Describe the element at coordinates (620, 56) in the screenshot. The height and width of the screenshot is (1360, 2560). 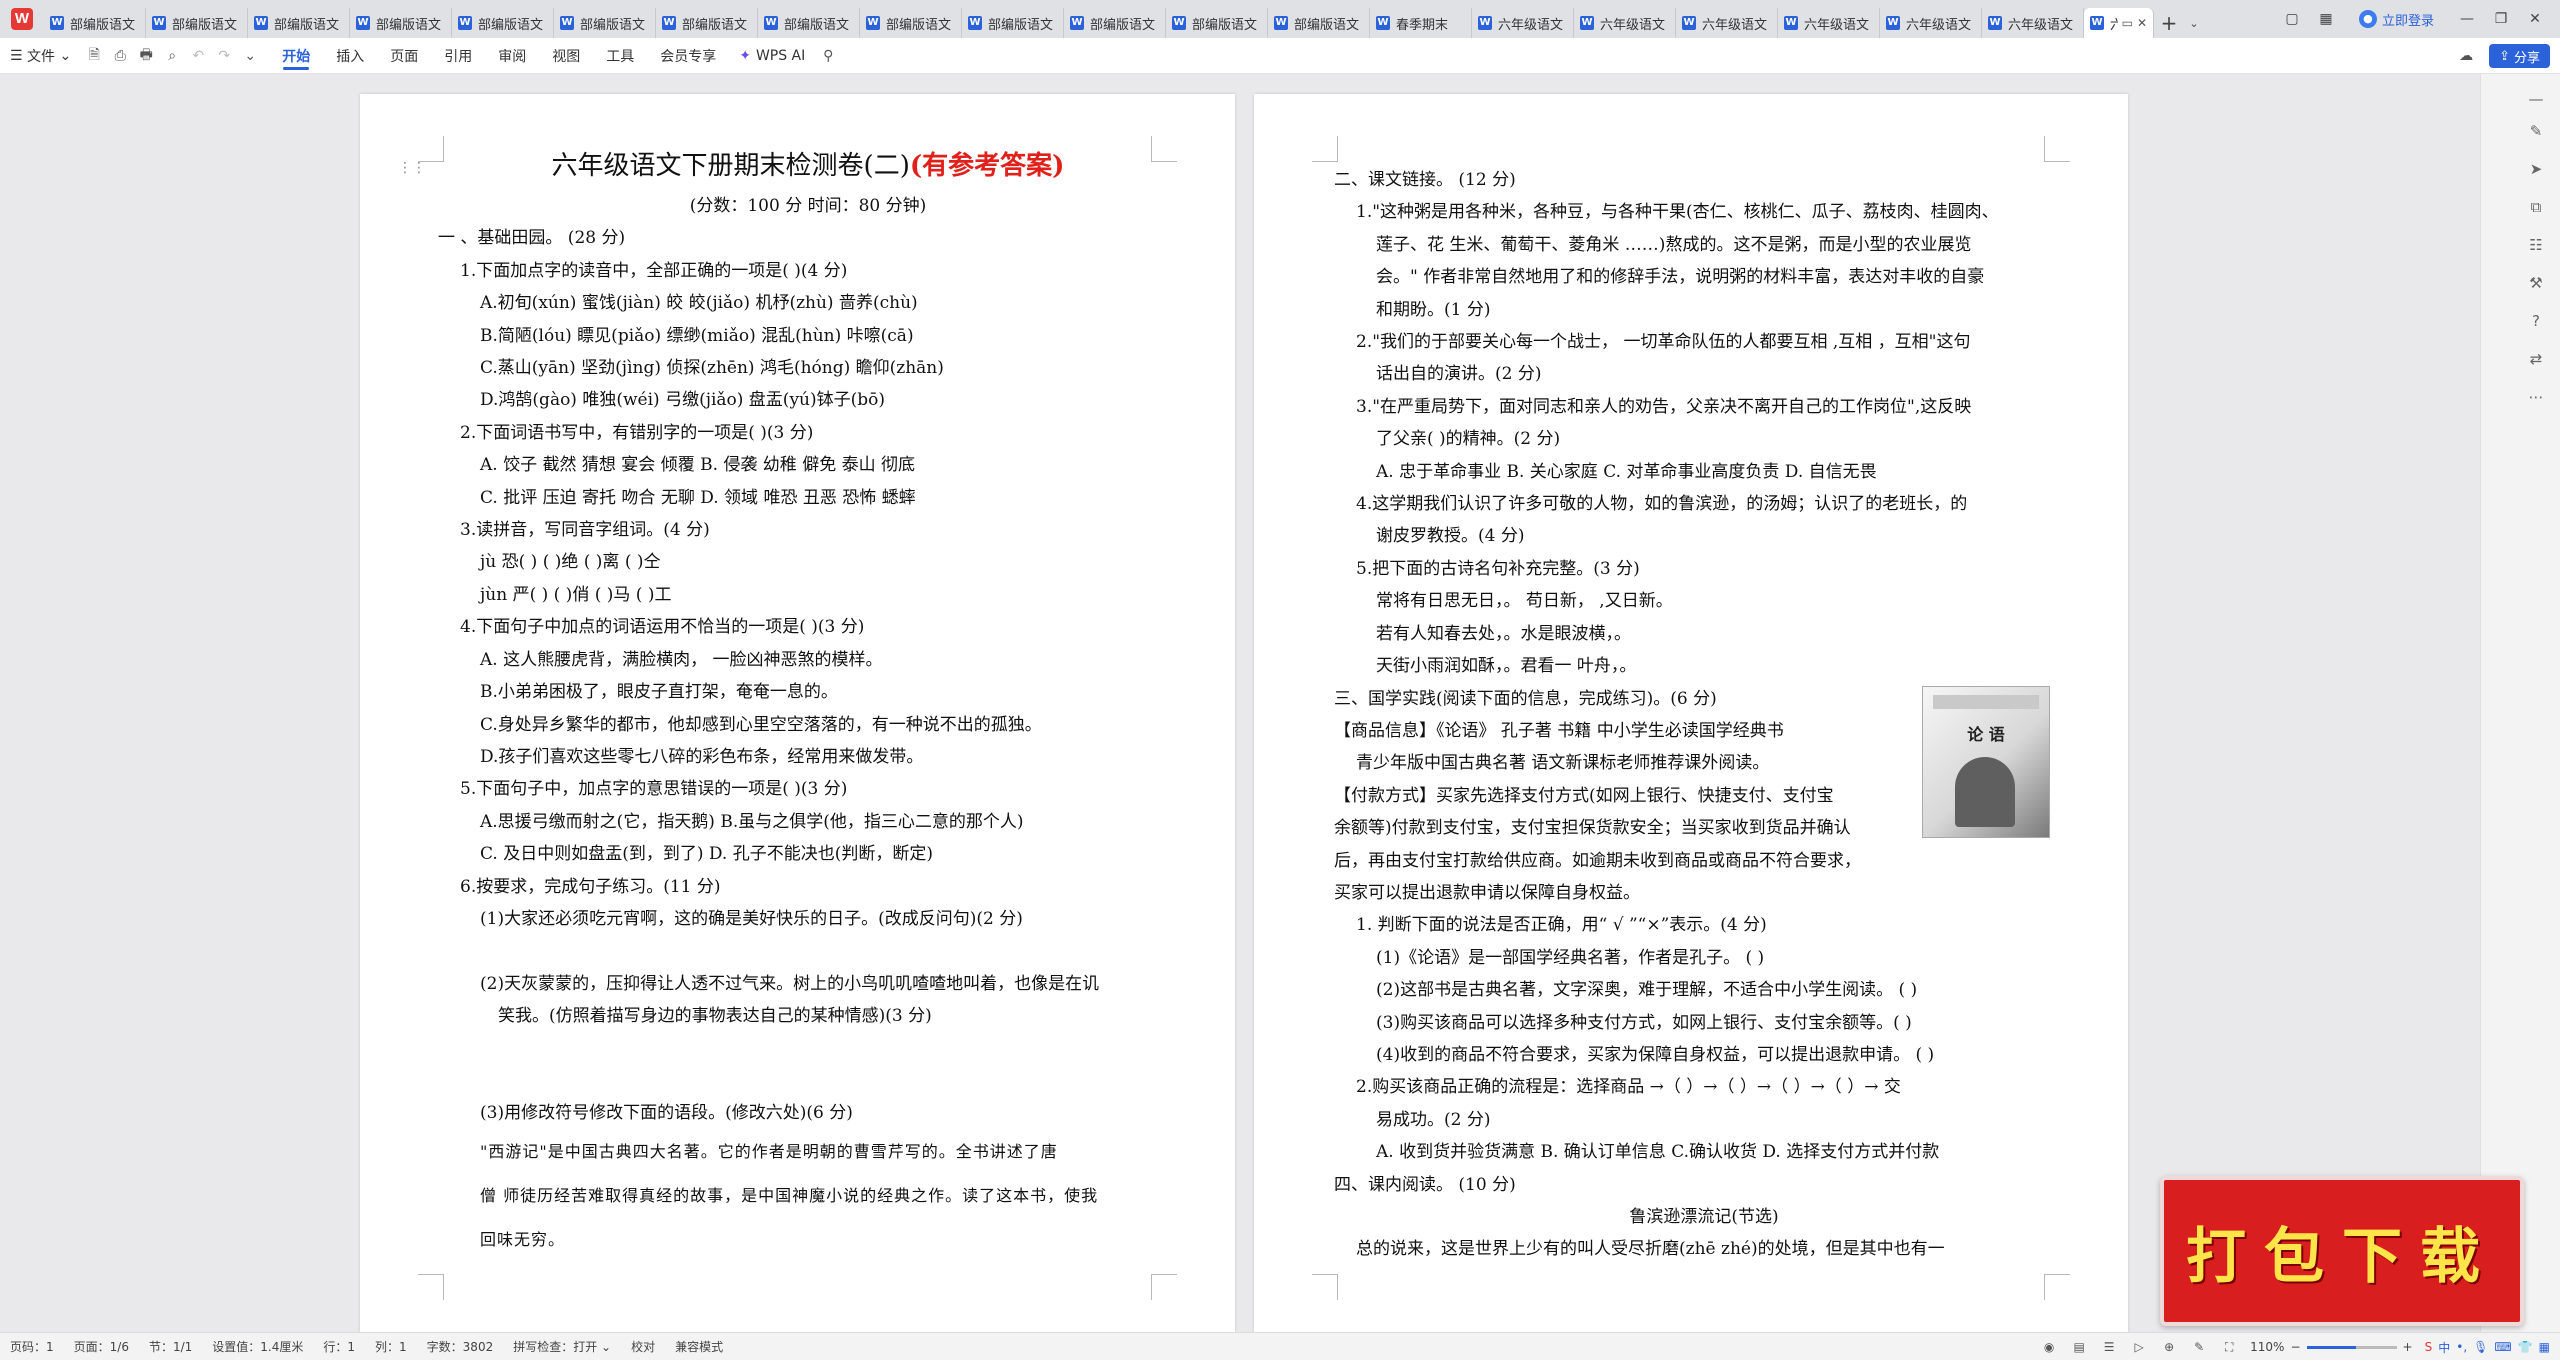
I see `ribbon-tab: 工具` at that location.